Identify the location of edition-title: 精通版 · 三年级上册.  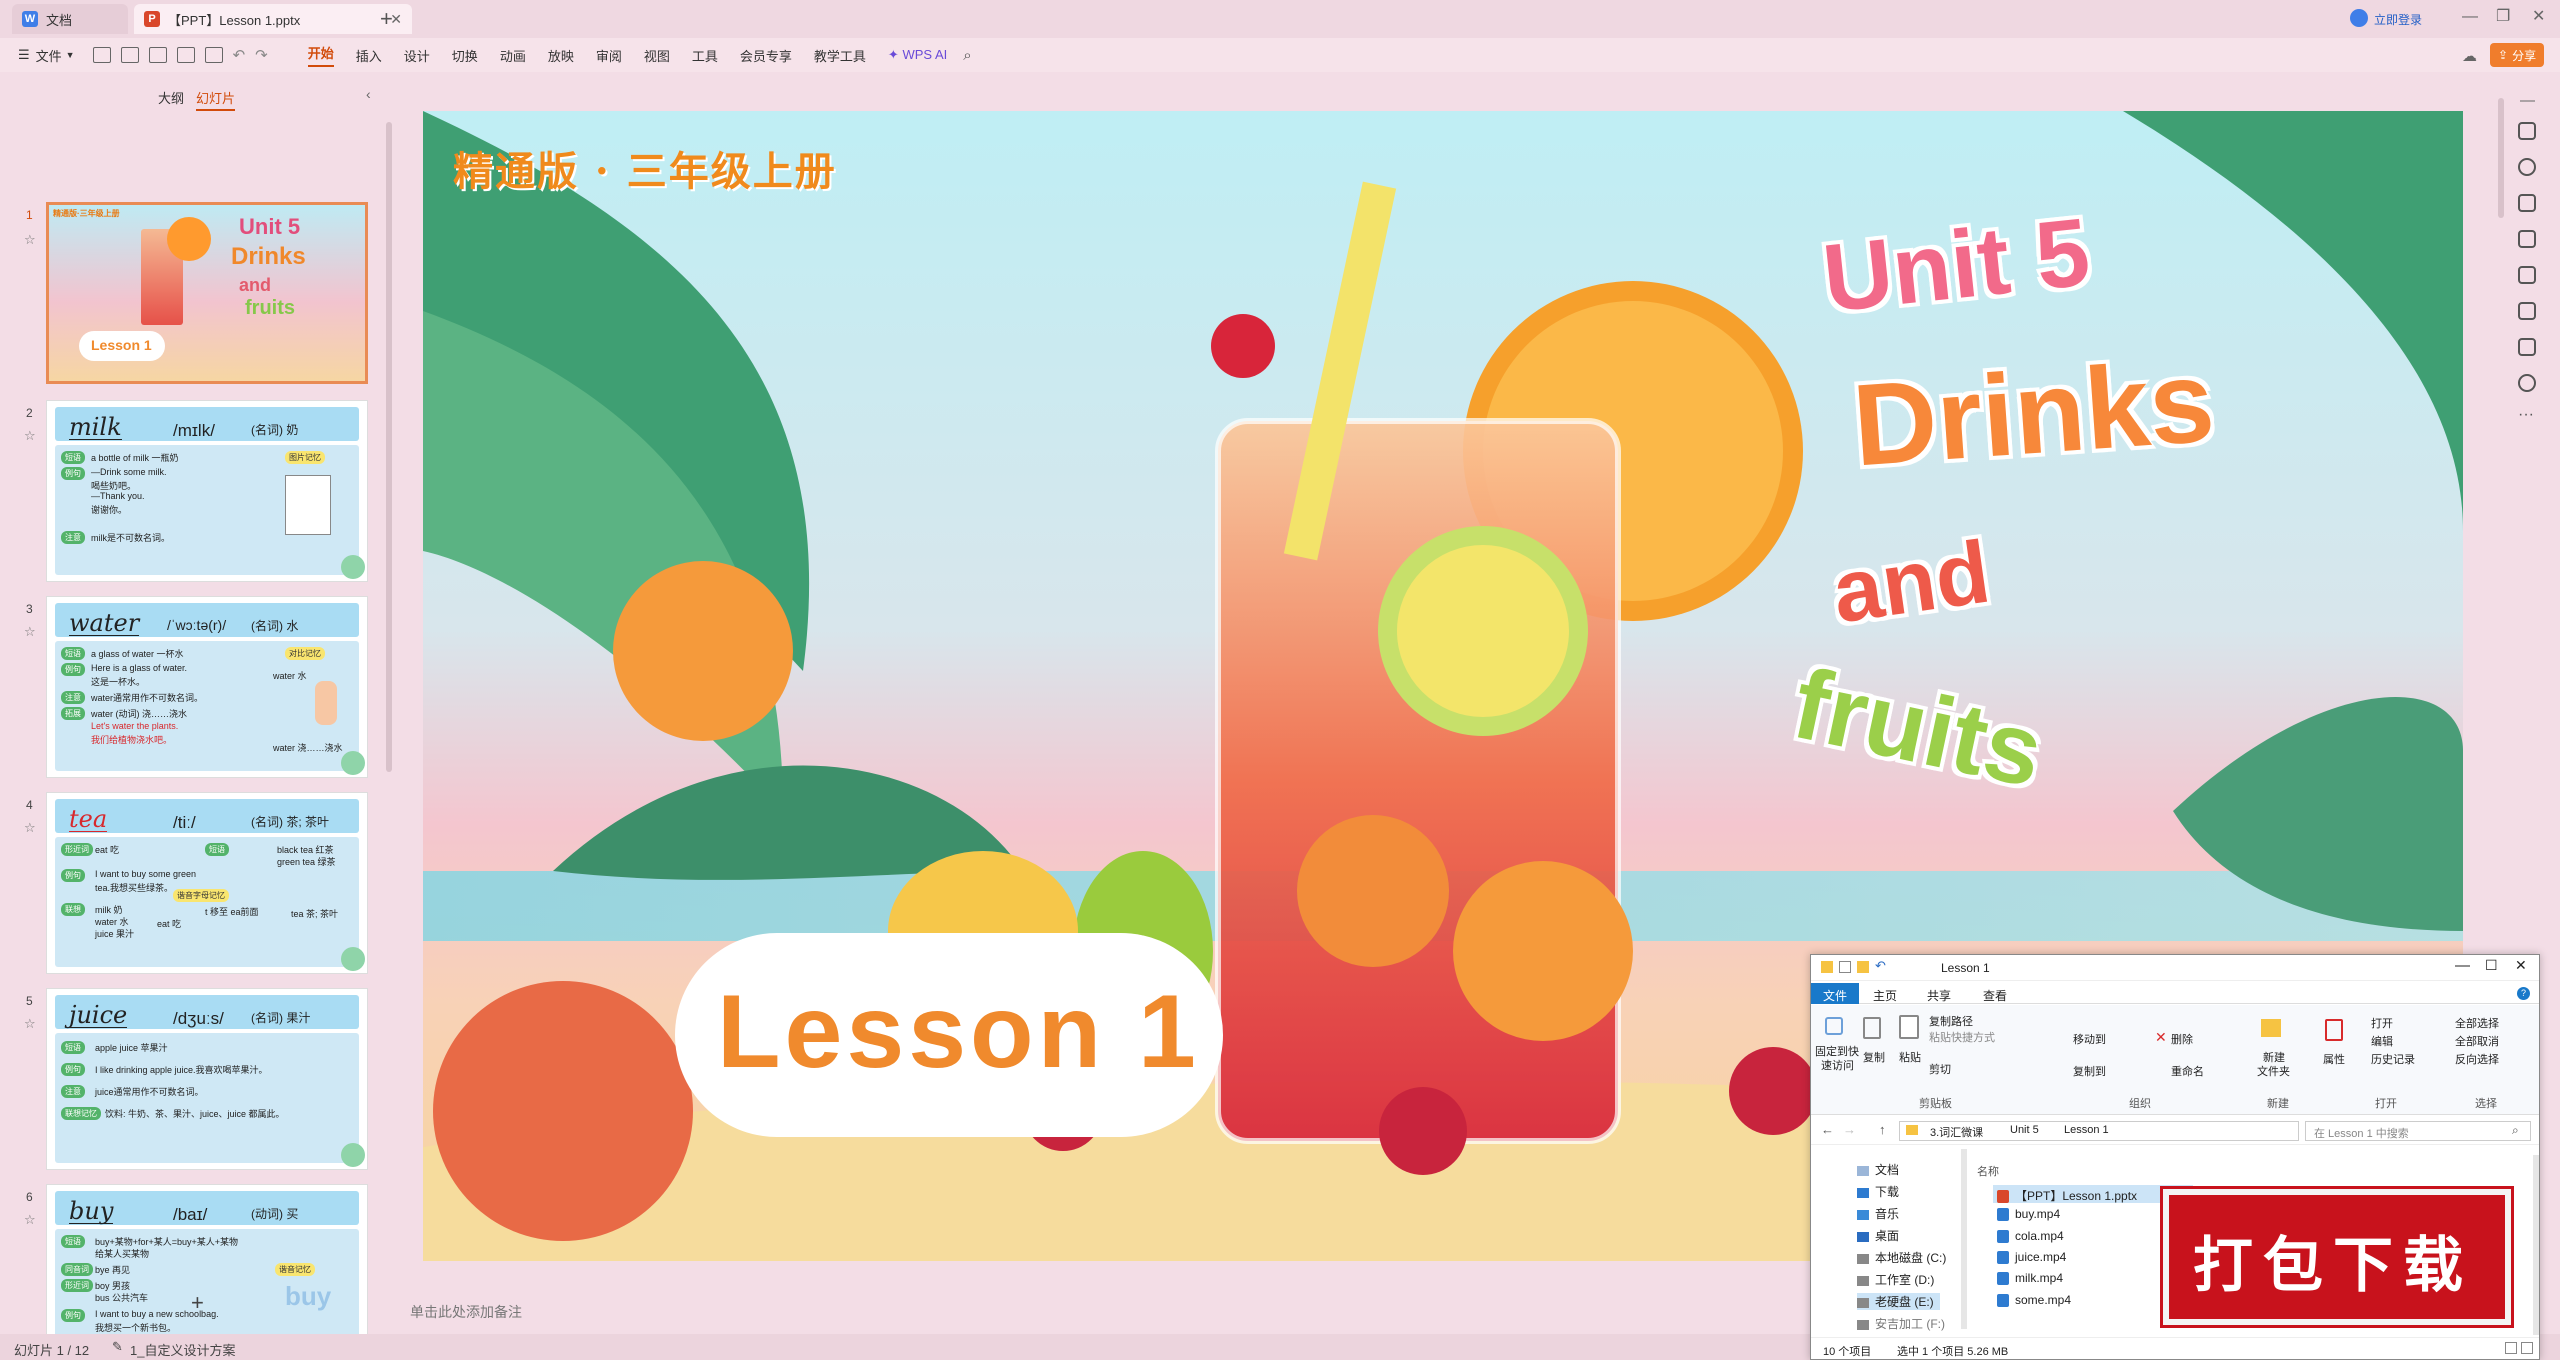
(645, 168).